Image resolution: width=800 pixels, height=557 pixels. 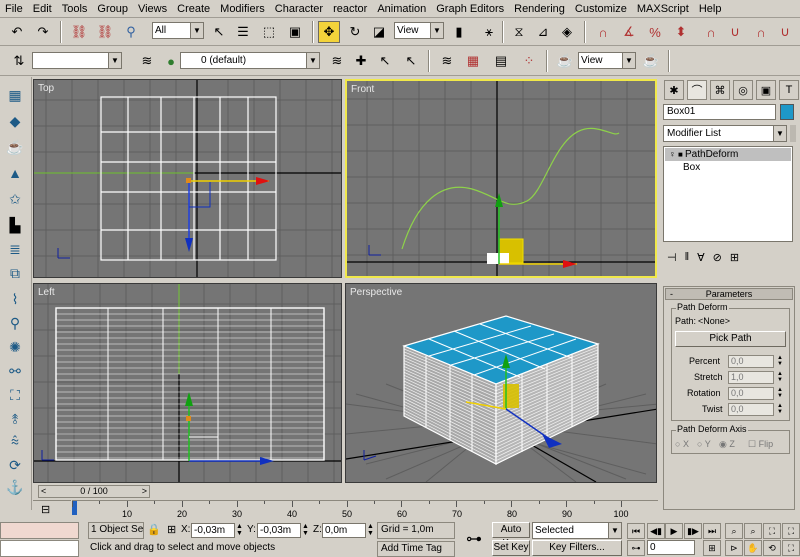 I want to click on utilities-tab-icon: T, so click(x=789, y=90).